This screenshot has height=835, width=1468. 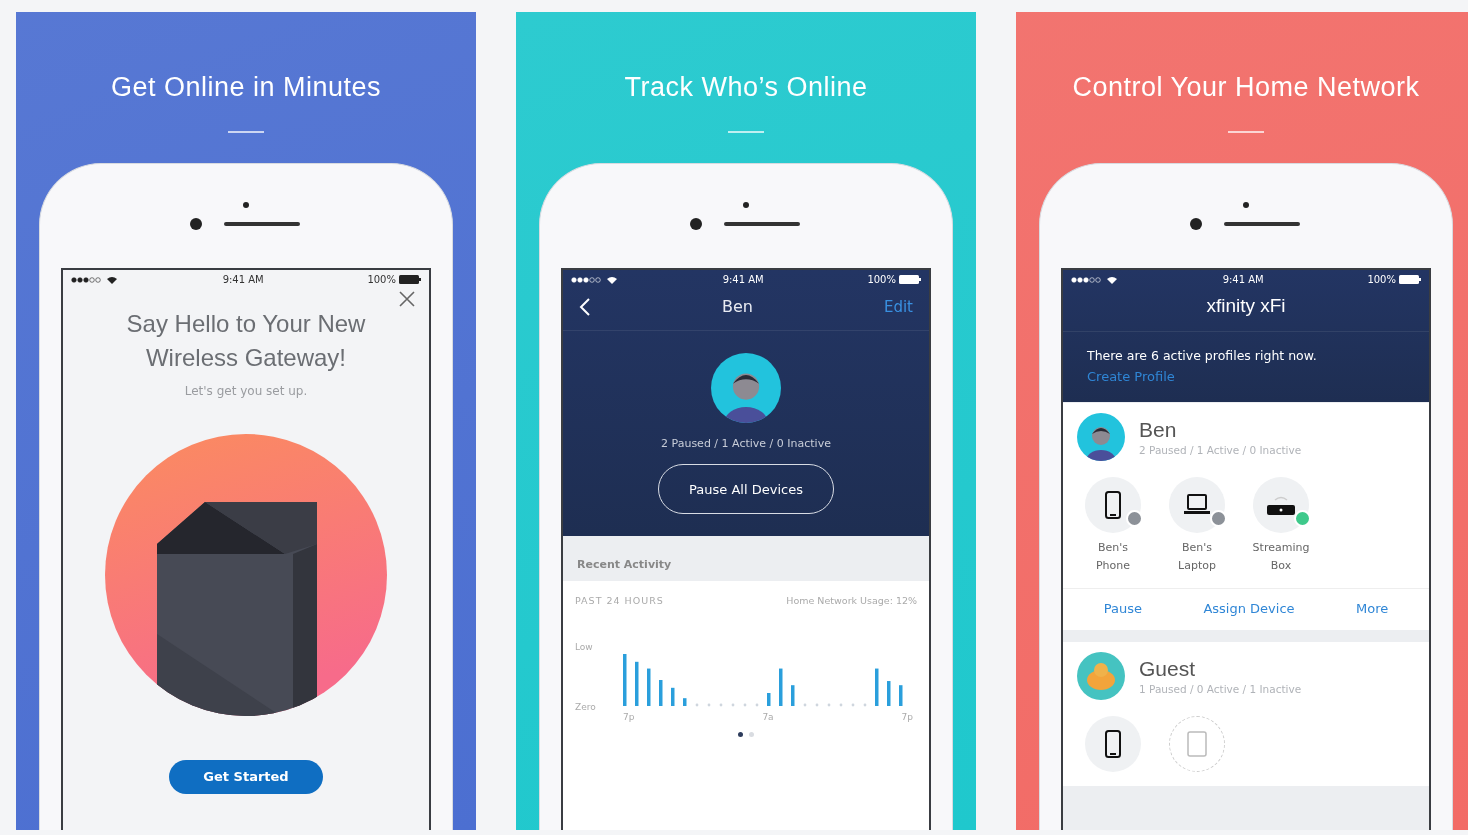 I want to click on panel-title: Control Your Home Network, so click(x=1246, y=87).